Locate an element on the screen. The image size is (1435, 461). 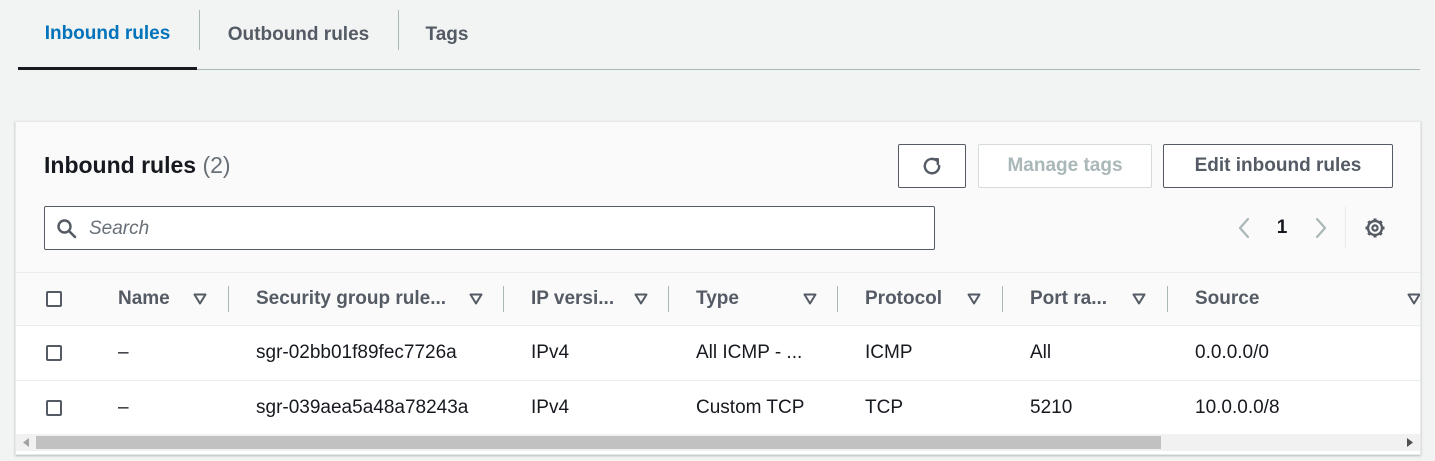
tab-inbound-rules: Inbound rules is located at coordinates (107, 35).